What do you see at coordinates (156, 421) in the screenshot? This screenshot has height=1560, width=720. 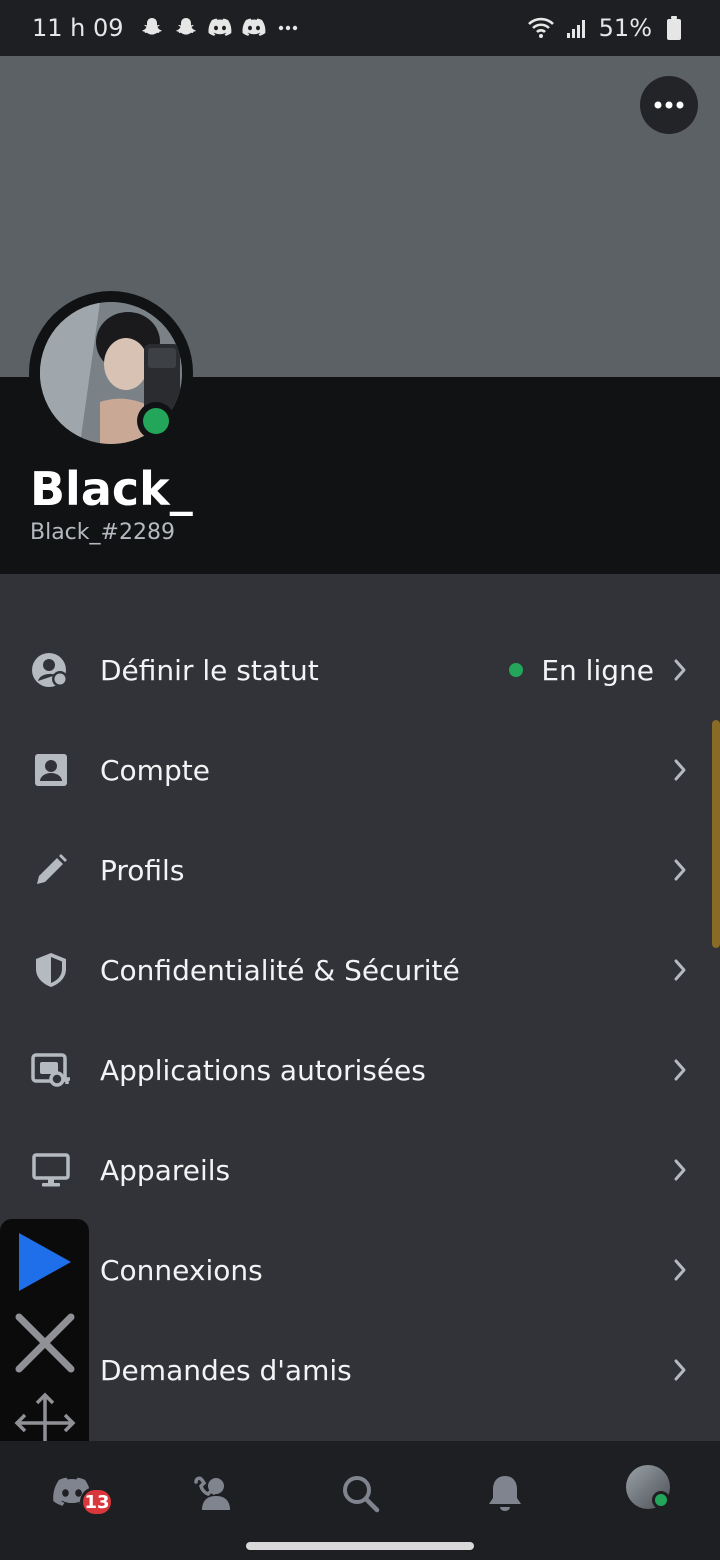 I see `online-status-indicator` at bounding box center [156, 421].